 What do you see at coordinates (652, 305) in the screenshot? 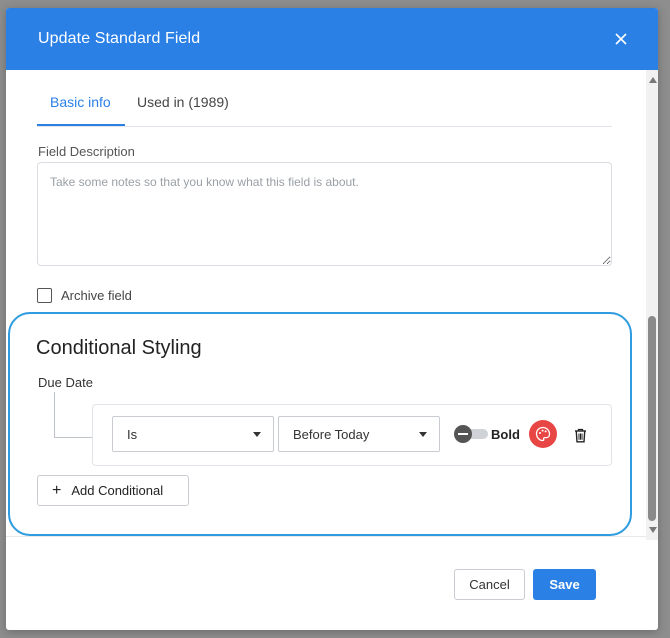
I see `vertical-scrollbar` at bounding box center [652, 305].